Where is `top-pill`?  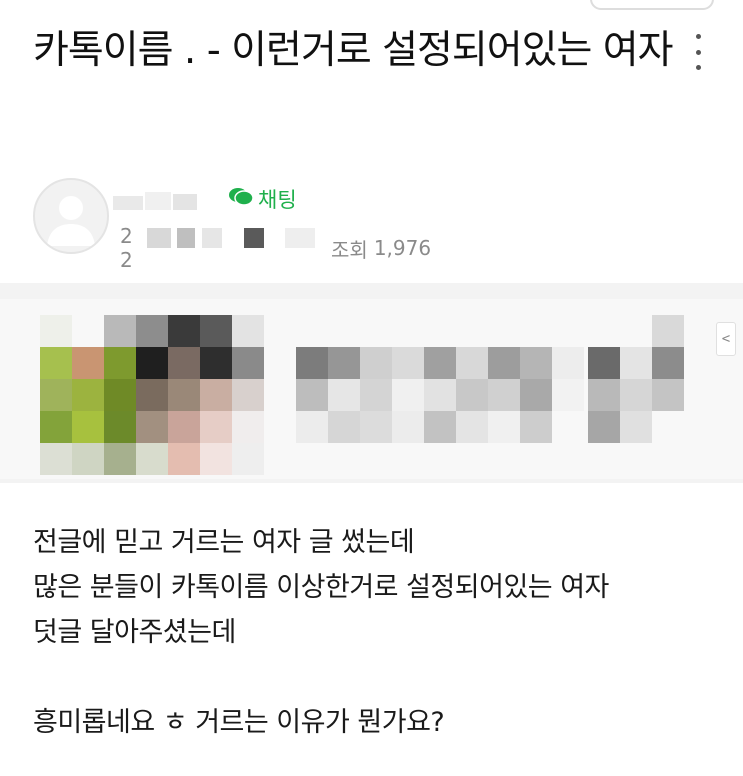
top-pill is located at coordinates (652, 5).